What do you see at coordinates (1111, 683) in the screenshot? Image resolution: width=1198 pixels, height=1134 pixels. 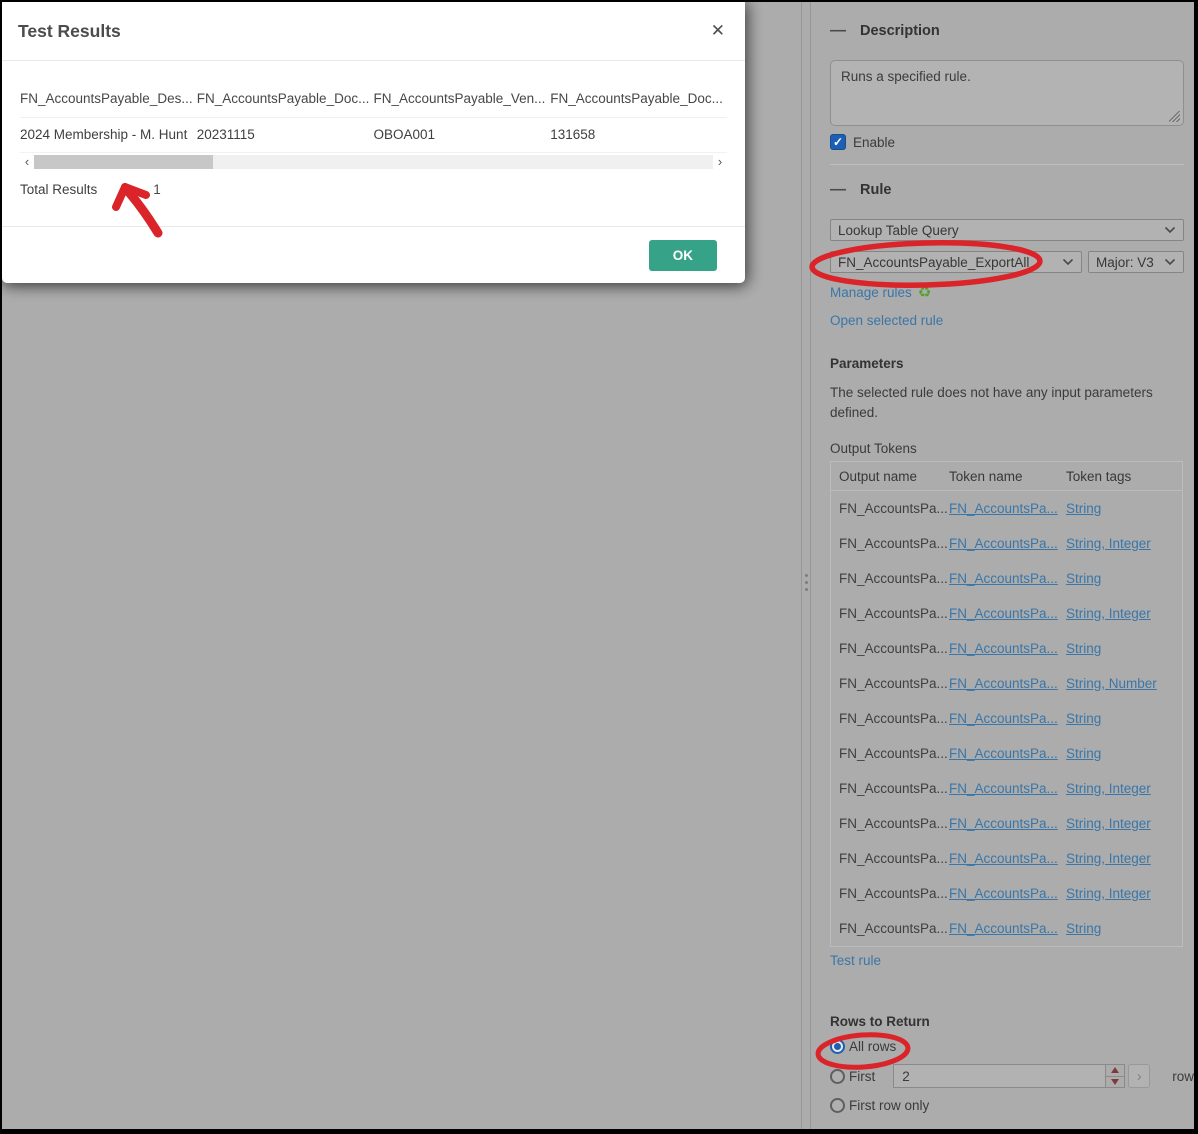 I see `token-tags-link: String, Number` at bounding box center [1111, 683].